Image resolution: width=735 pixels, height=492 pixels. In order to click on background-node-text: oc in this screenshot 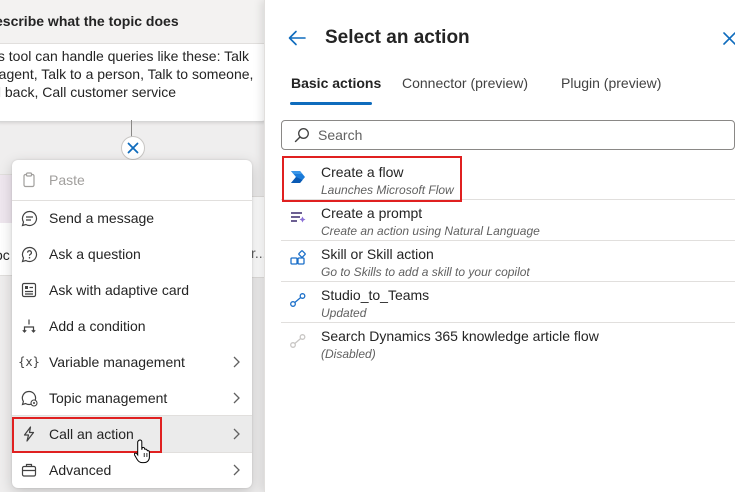, I will do `click(5, 255)`.